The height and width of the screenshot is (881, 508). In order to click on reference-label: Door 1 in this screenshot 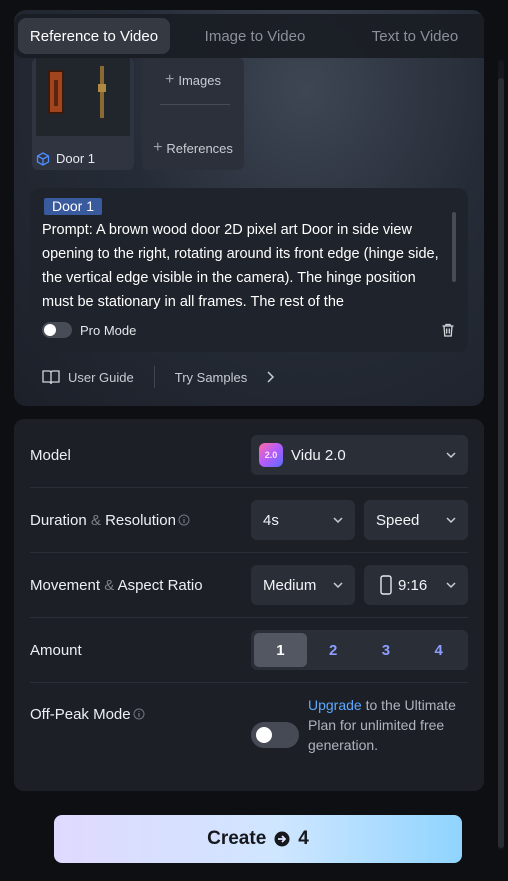, I will do `click(65, 158)`.